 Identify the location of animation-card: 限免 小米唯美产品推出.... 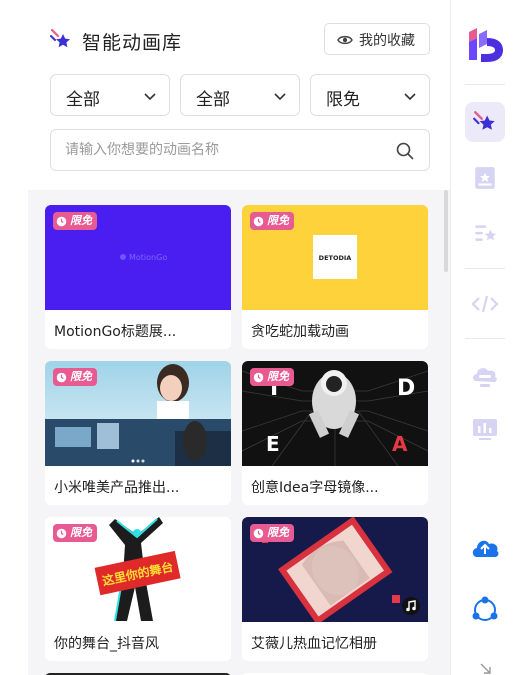
(138, 433).